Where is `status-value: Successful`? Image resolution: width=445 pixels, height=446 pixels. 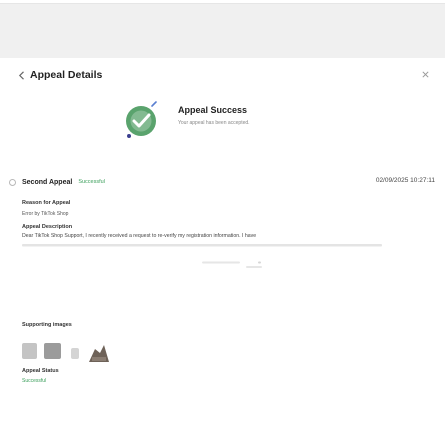 status-value: Successful is located at coordinates (34, 381).